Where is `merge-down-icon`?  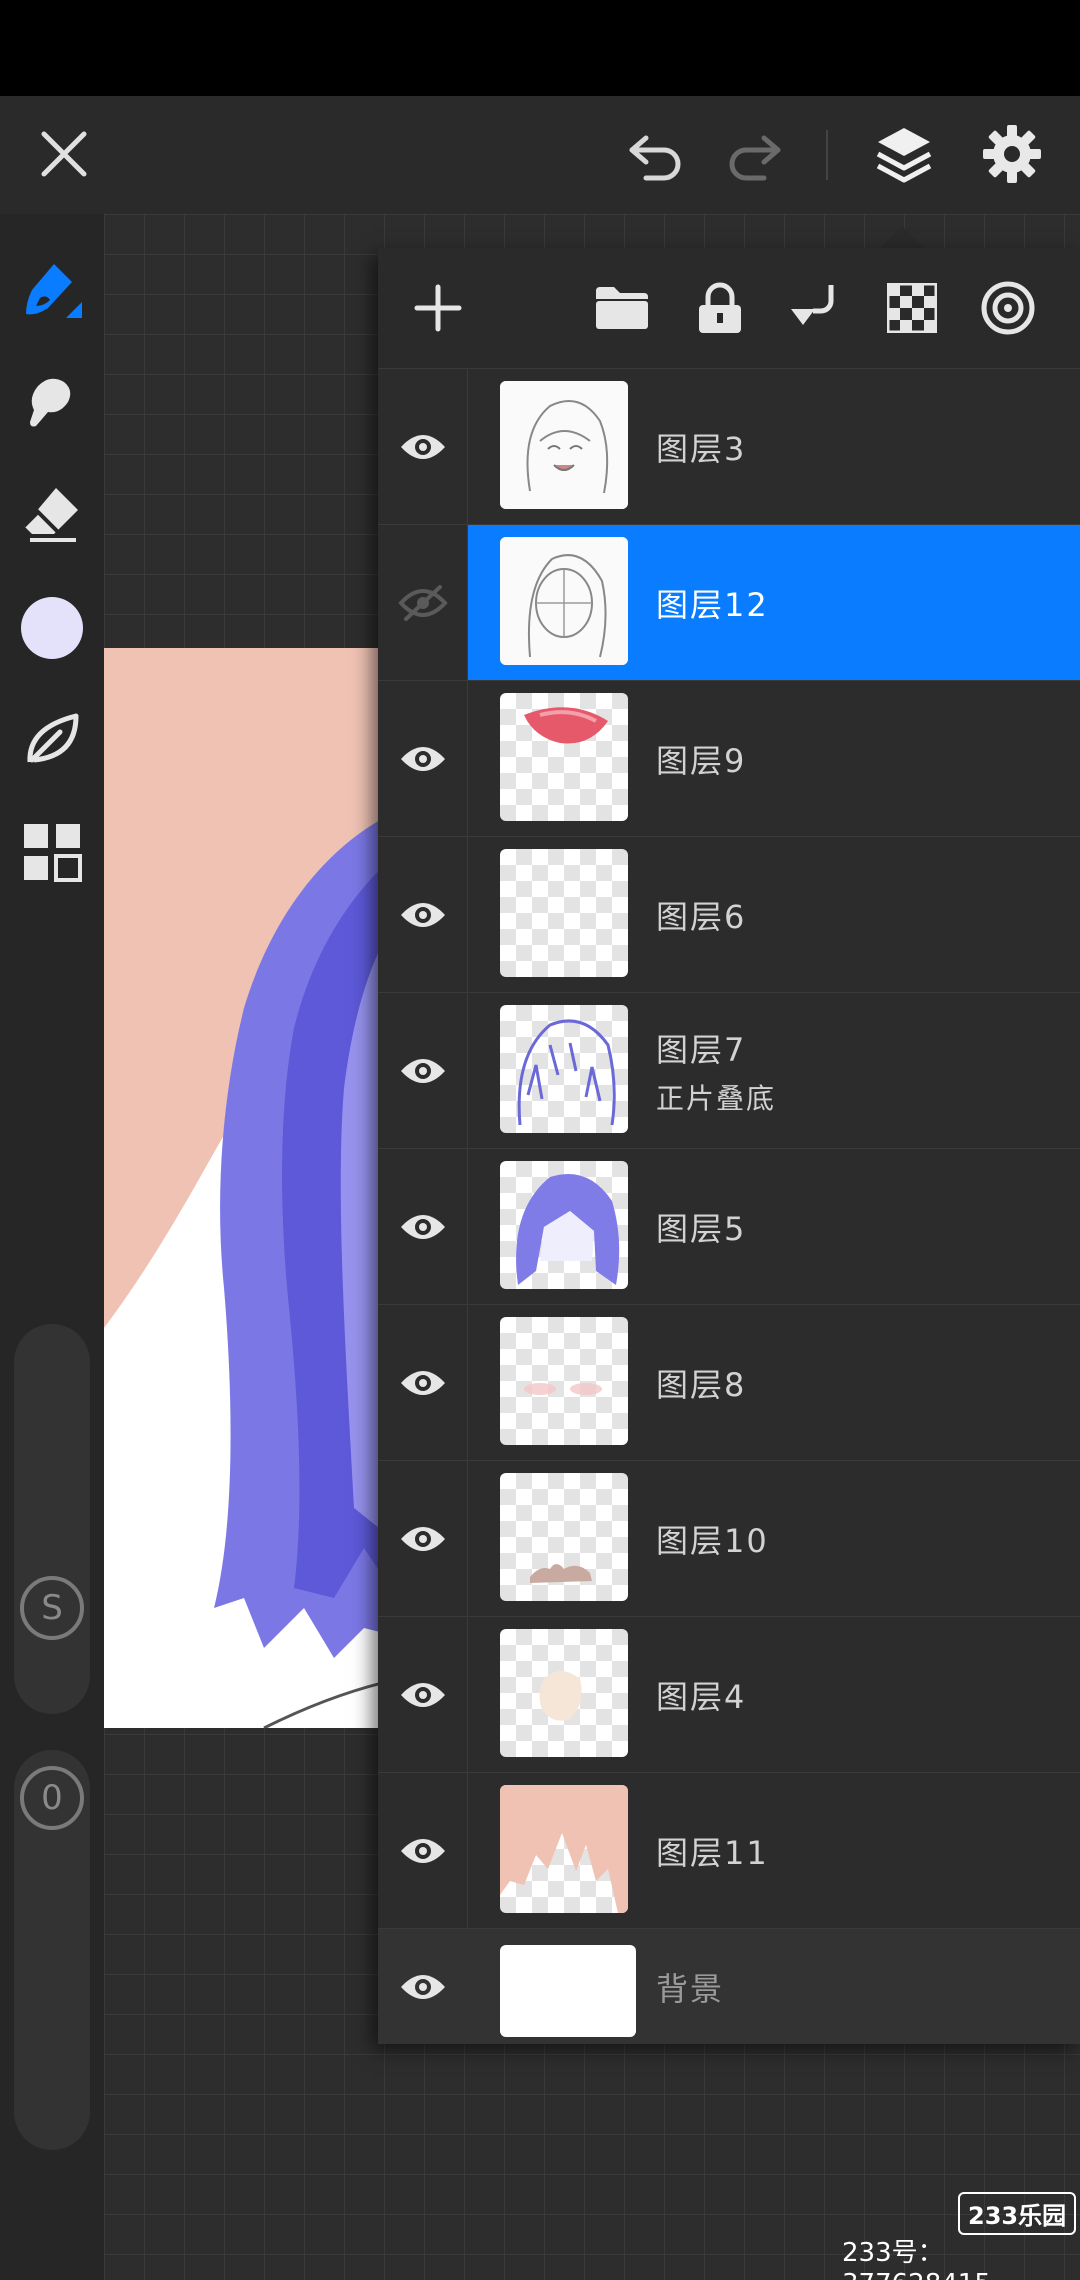
merge-down-icon is located at coordinates (812, 305).